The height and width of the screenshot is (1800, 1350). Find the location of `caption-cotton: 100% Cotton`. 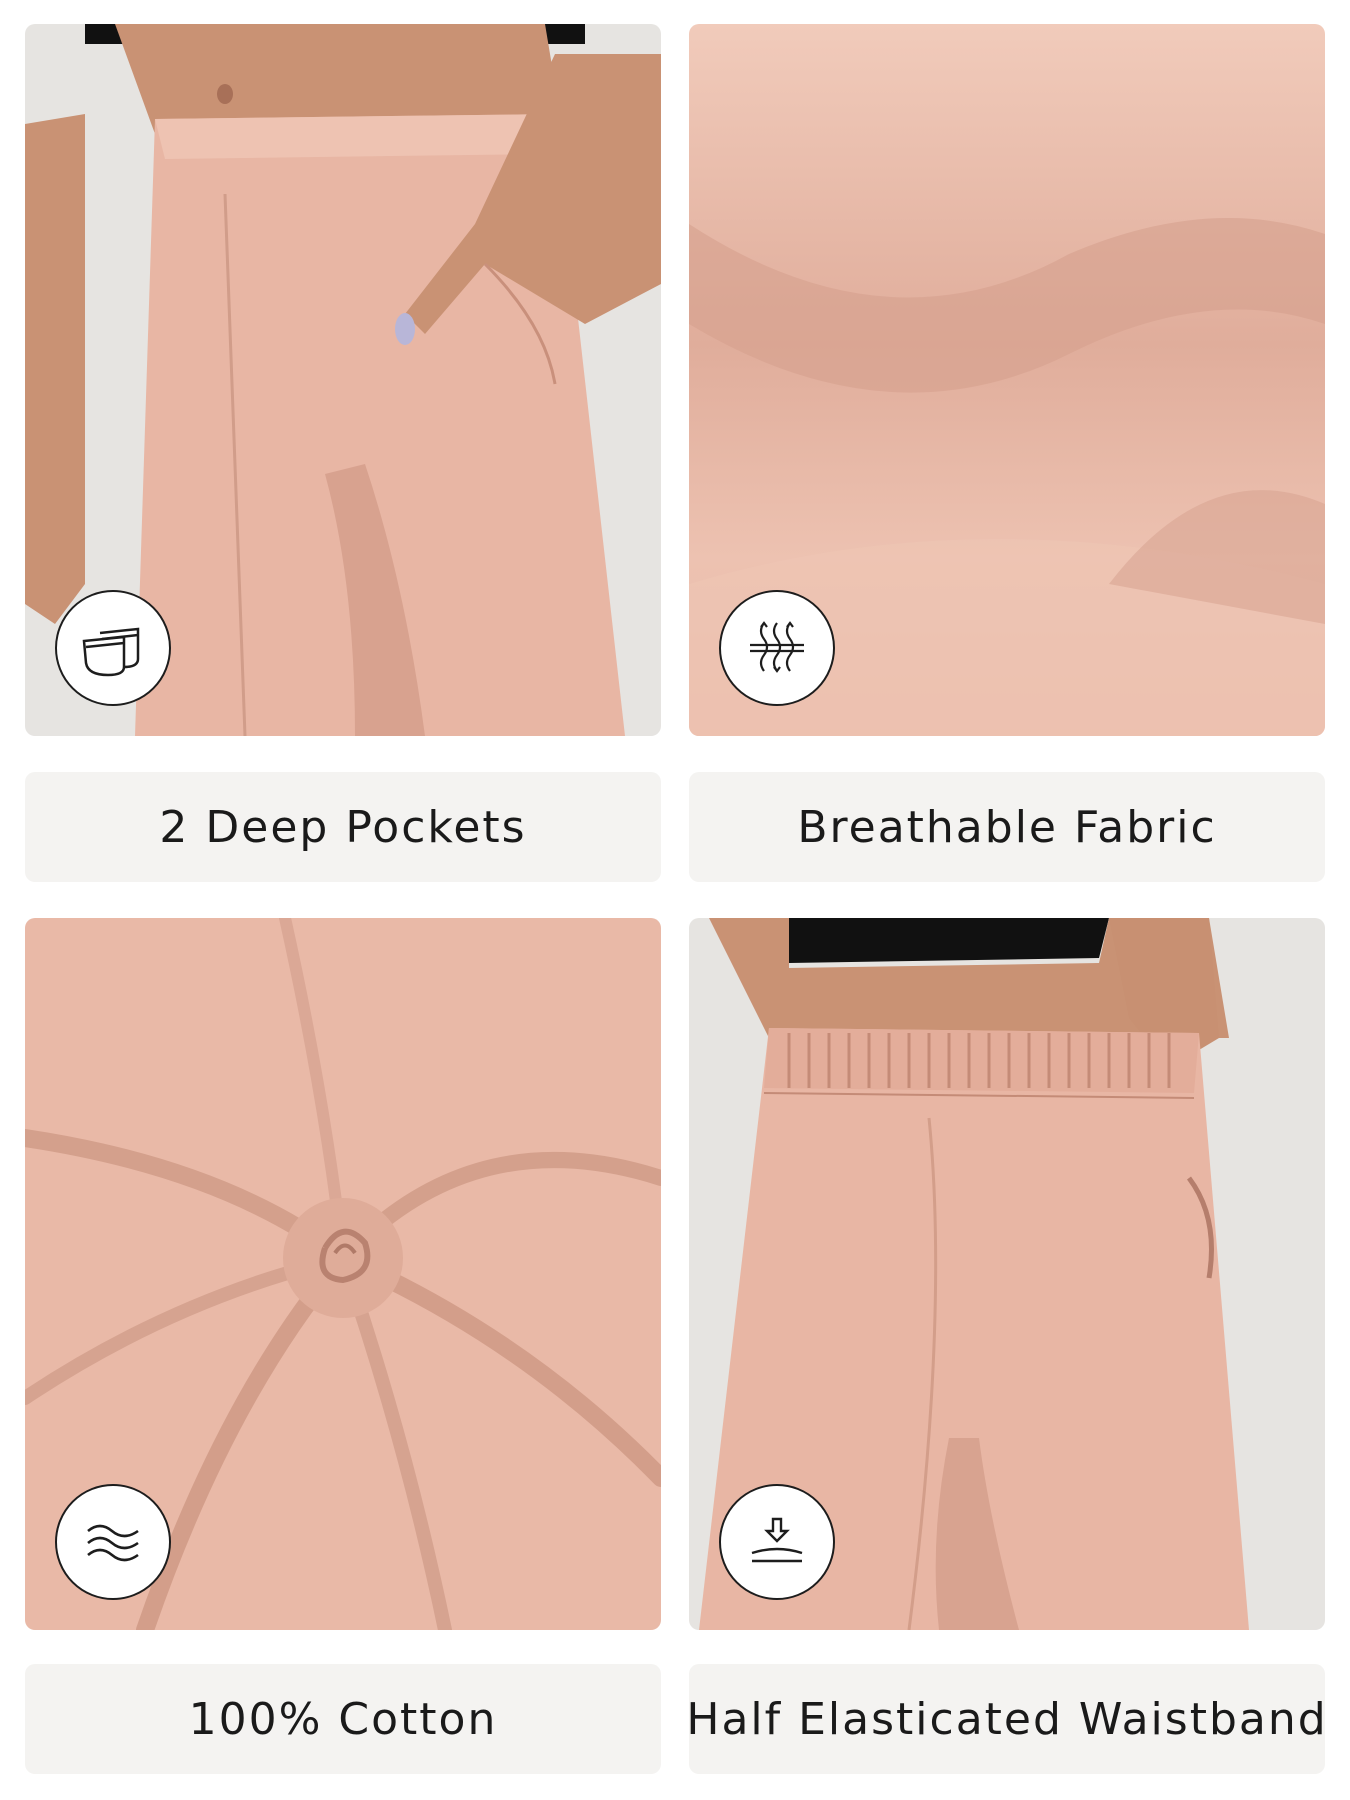

caption-cotton: 100% Cotton is located at coordinates (343, 1719).